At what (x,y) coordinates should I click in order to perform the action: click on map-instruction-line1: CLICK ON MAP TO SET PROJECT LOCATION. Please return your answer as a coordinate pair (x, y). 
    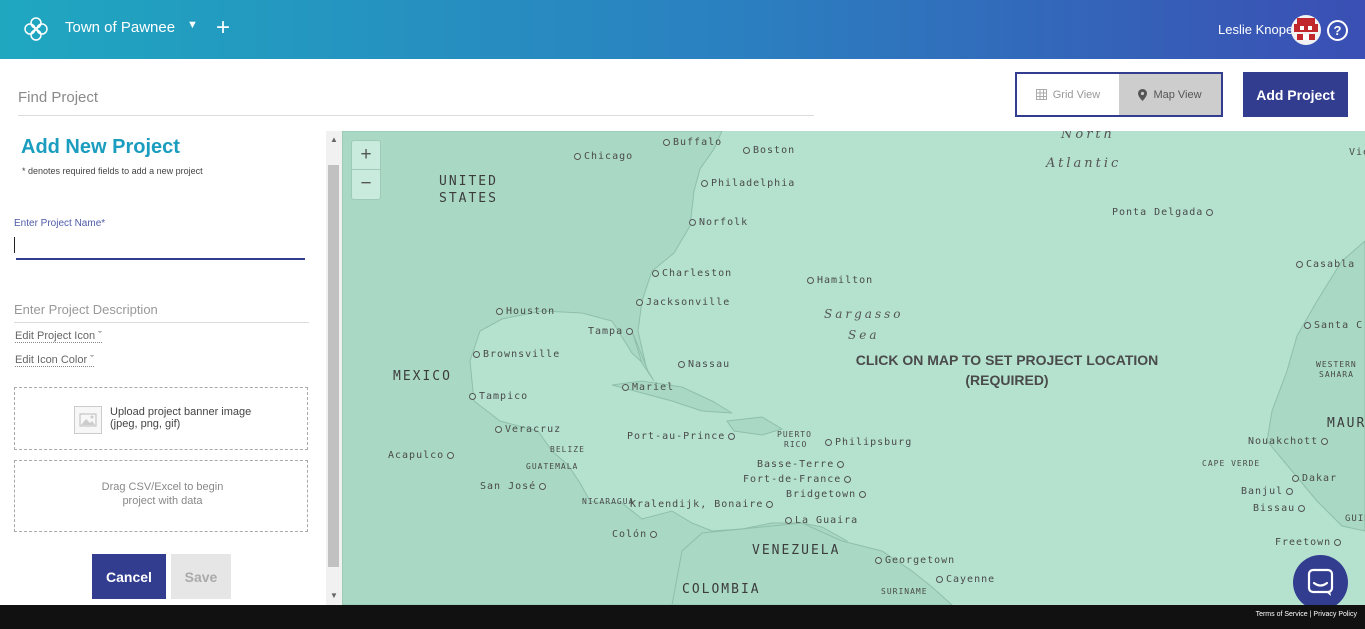
    Looking at the image, I should click on (1007, 360).